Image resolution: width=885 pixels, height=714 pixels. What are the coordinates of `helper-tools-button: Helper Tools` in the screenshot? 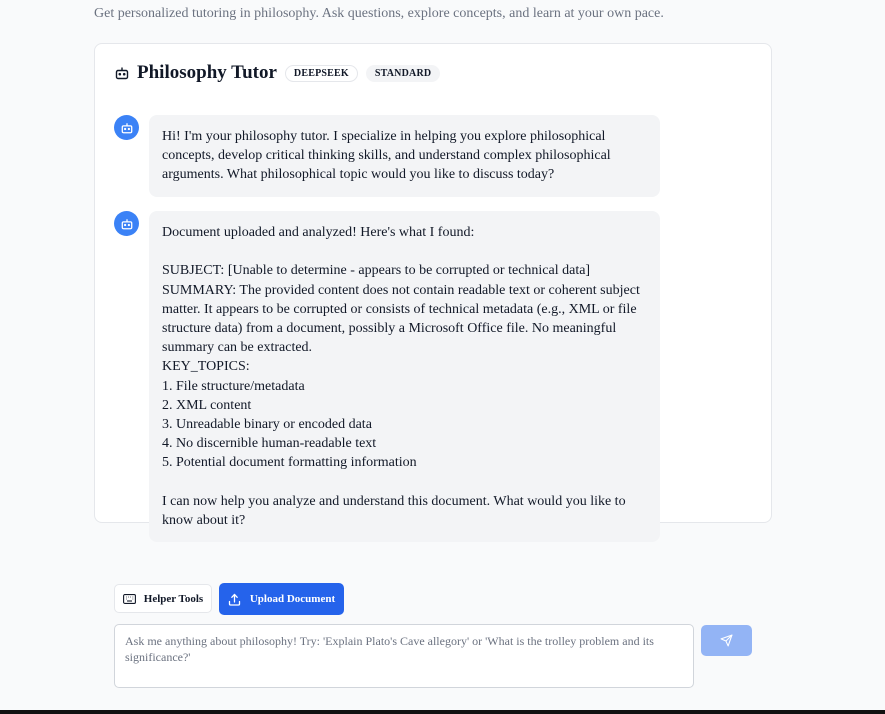 It's located at (163, 598).